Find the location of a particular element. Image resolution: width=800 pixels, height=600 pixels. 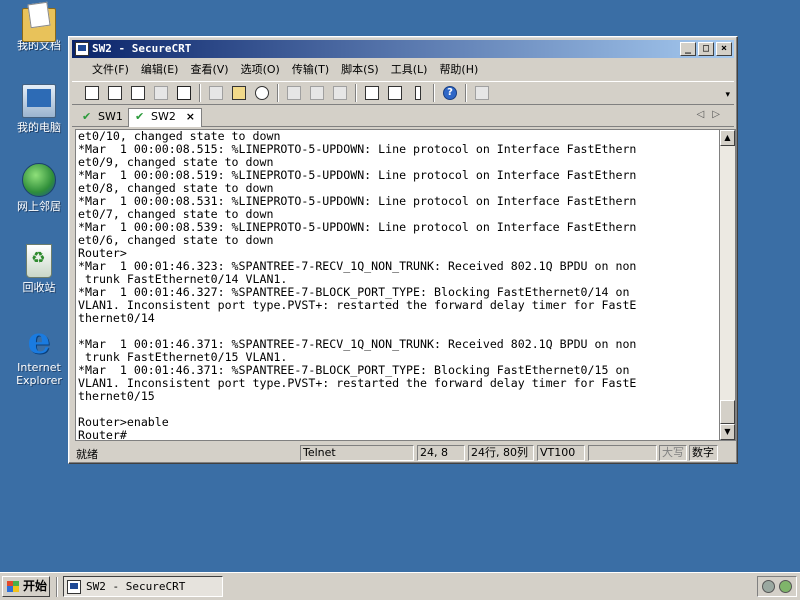

desktop-icon-my-documents: 我的文档 is located at coordinates (39, 27).